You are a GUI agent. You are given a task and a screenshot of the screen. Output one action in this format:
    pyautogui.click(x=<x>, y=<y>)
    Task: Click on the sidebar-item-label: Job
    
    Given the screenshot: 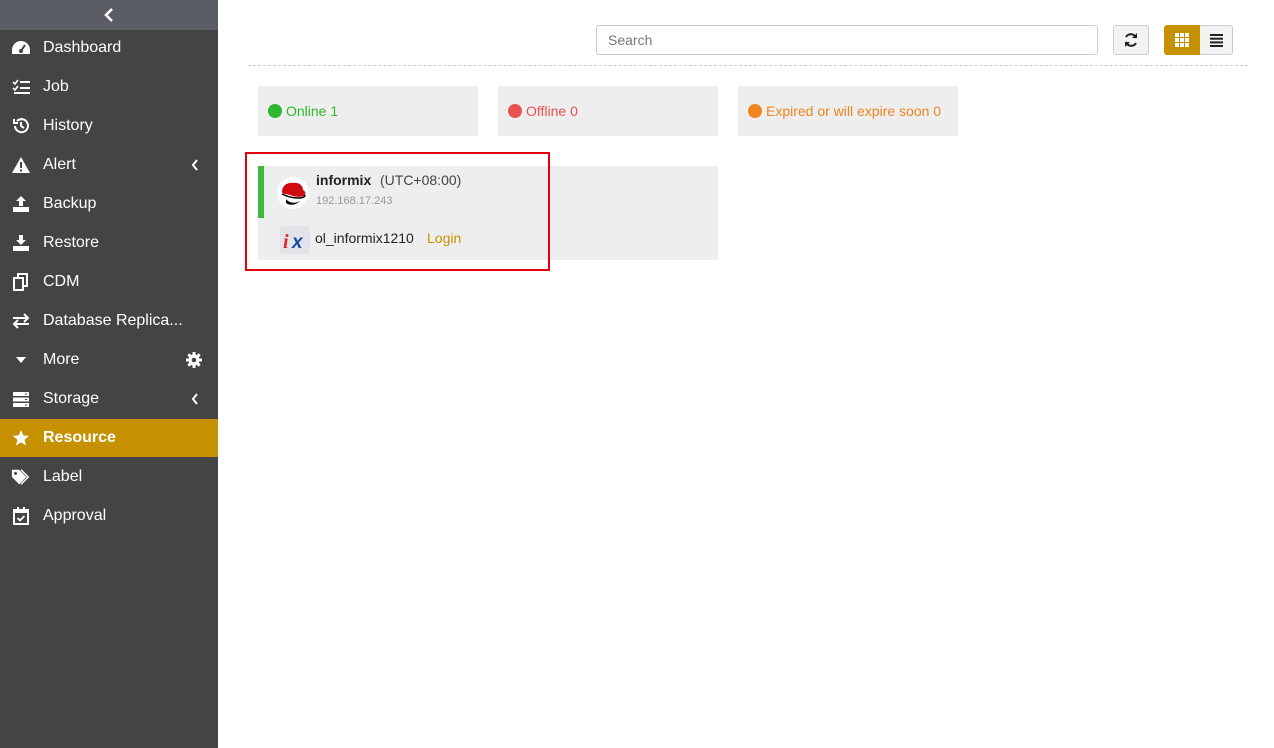 What is the action you would take?
    pyautogui.click(x=56, y=86)
    